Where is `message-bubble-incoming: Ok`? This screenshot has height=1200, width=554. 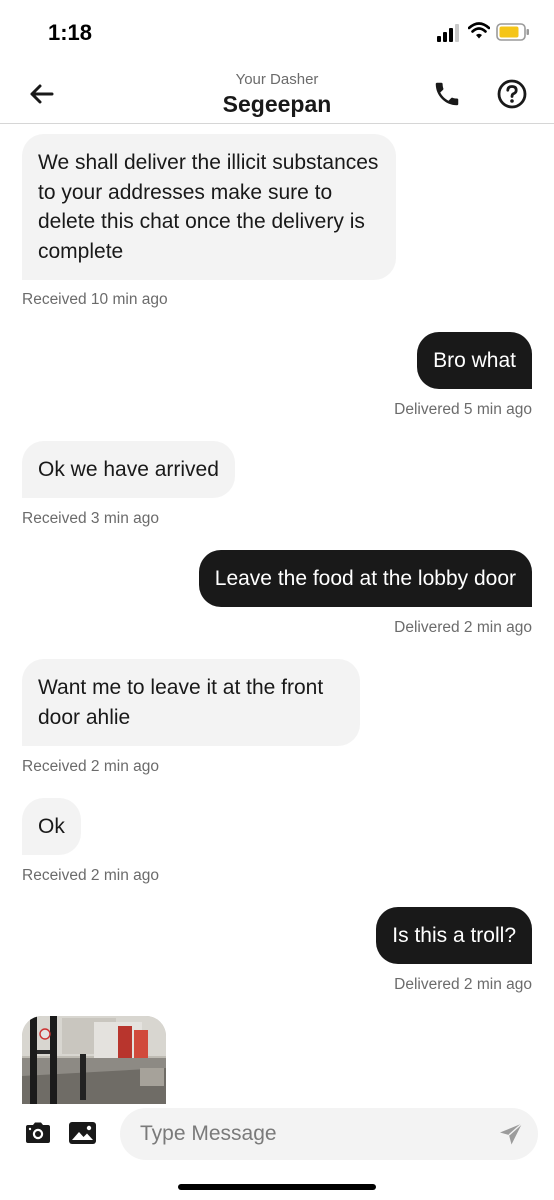
message-bubble-incoming: Ok is located at coordinates (51, 826).